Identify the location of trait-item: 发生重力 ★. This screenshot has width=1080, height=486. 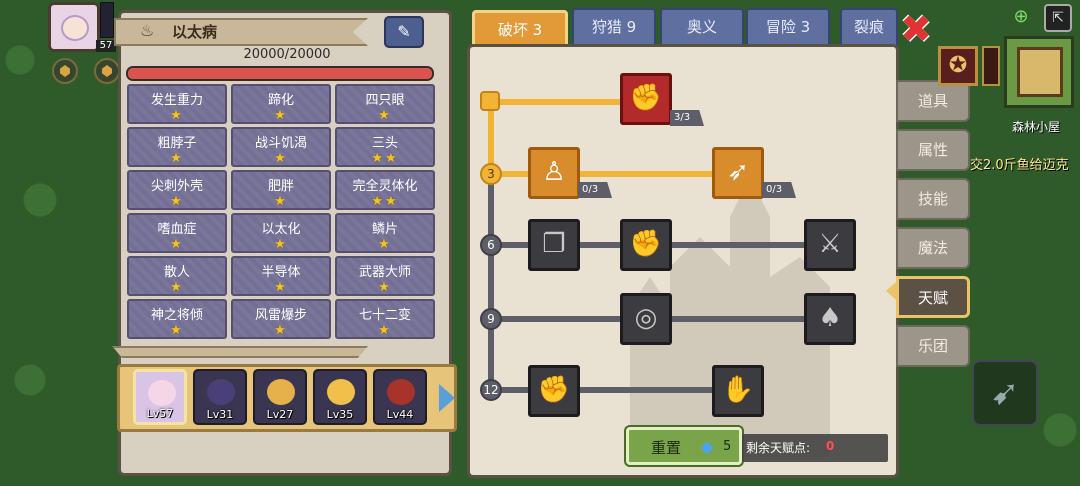
(177, 104).